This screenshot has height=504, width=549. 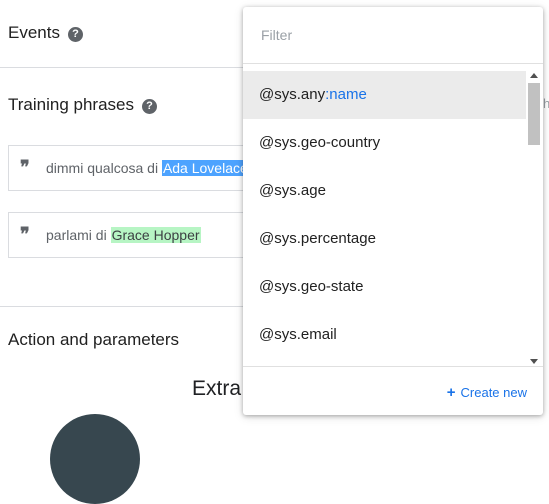 I want to click on create-new-label: Create new, so click(x=493, y=392).